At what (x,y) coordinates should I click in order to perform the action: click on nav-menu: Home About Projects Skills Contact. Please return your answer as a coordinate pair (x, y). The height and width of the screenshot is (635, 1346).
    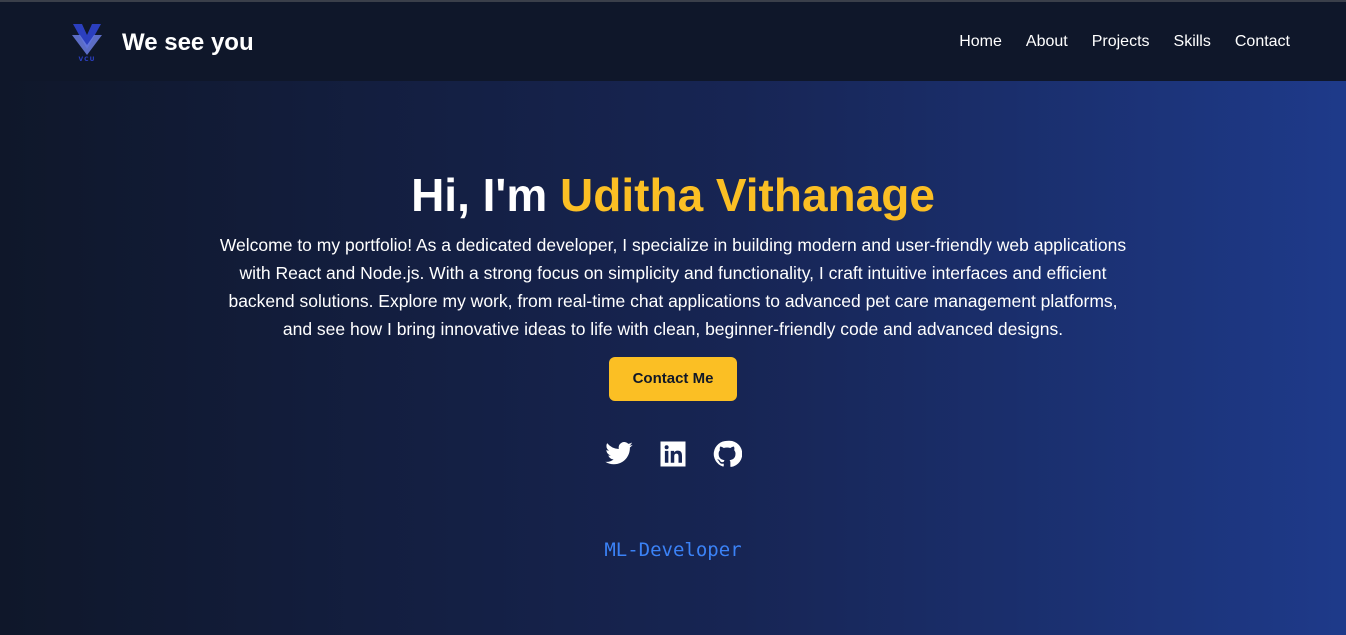
    Looking at the image, I should click on (1124, 41).